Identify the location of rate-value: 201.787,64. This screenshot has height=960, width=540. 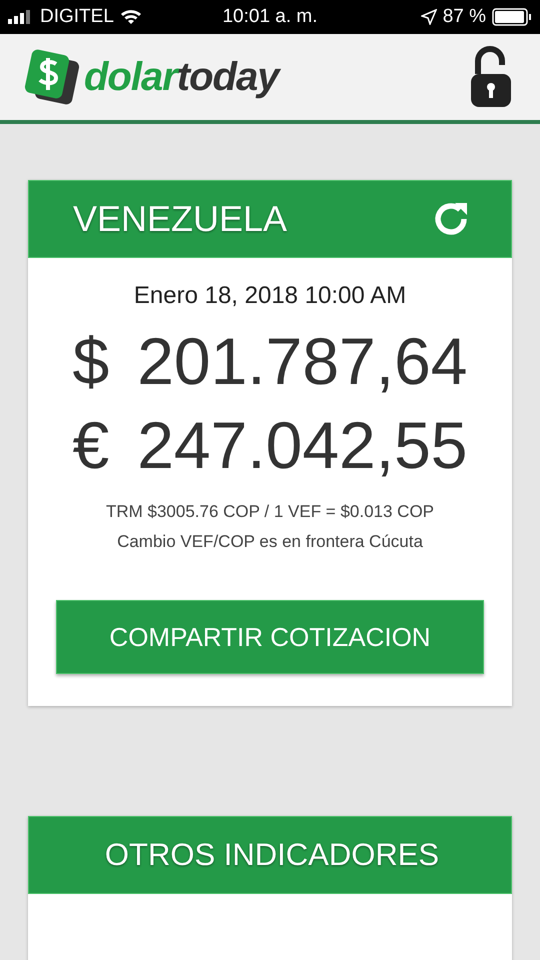
(302, 361).